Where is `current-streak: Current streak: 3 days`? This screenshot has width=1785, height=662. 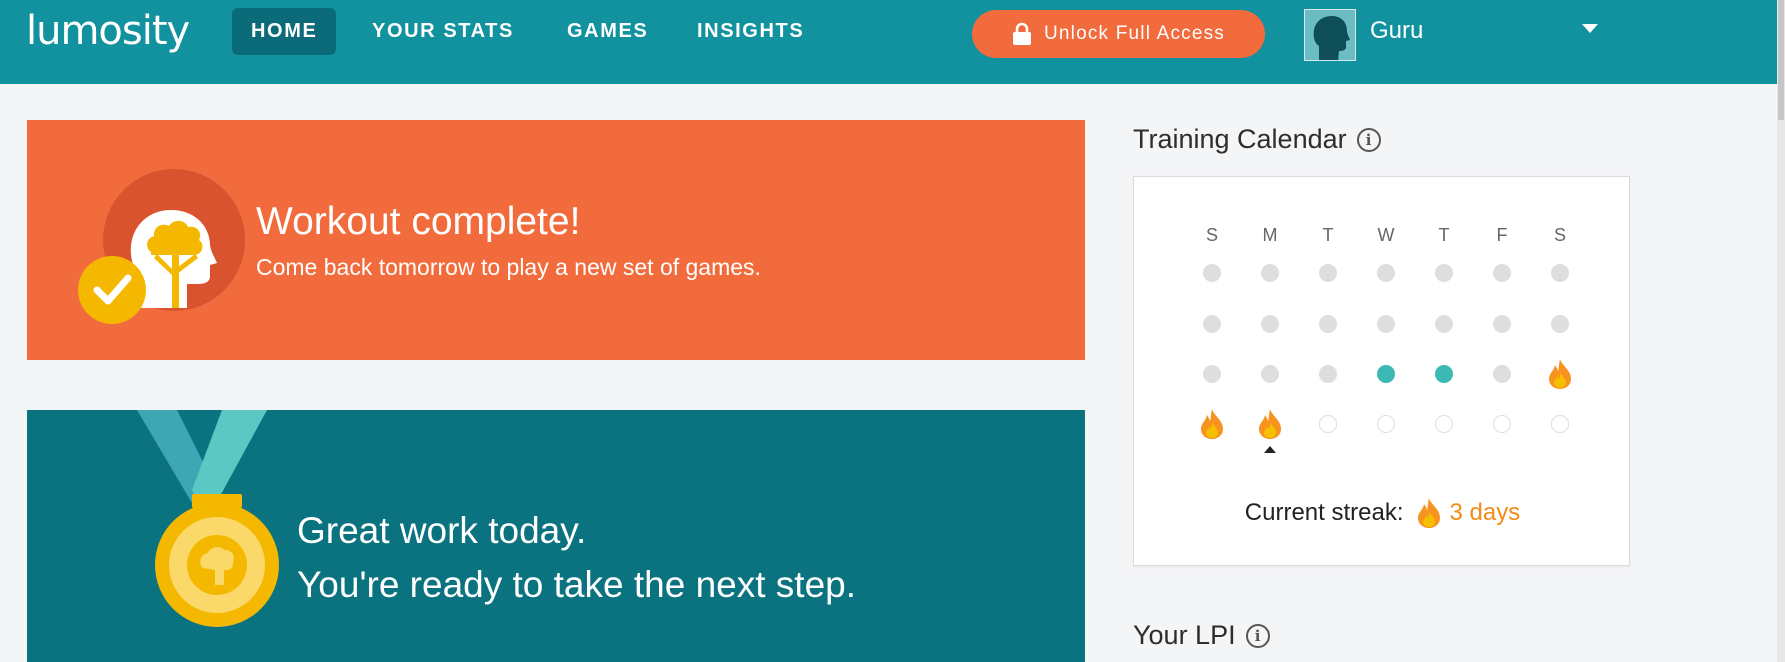
current-streak: Current streak: 3 days is located at coordinates (1382, 513).